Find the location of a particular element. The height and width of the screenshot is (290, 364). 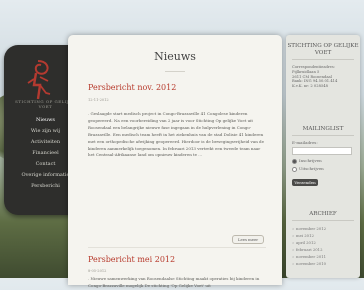

subscribe-label: Inschrijven is located at coordinates (310, 160).